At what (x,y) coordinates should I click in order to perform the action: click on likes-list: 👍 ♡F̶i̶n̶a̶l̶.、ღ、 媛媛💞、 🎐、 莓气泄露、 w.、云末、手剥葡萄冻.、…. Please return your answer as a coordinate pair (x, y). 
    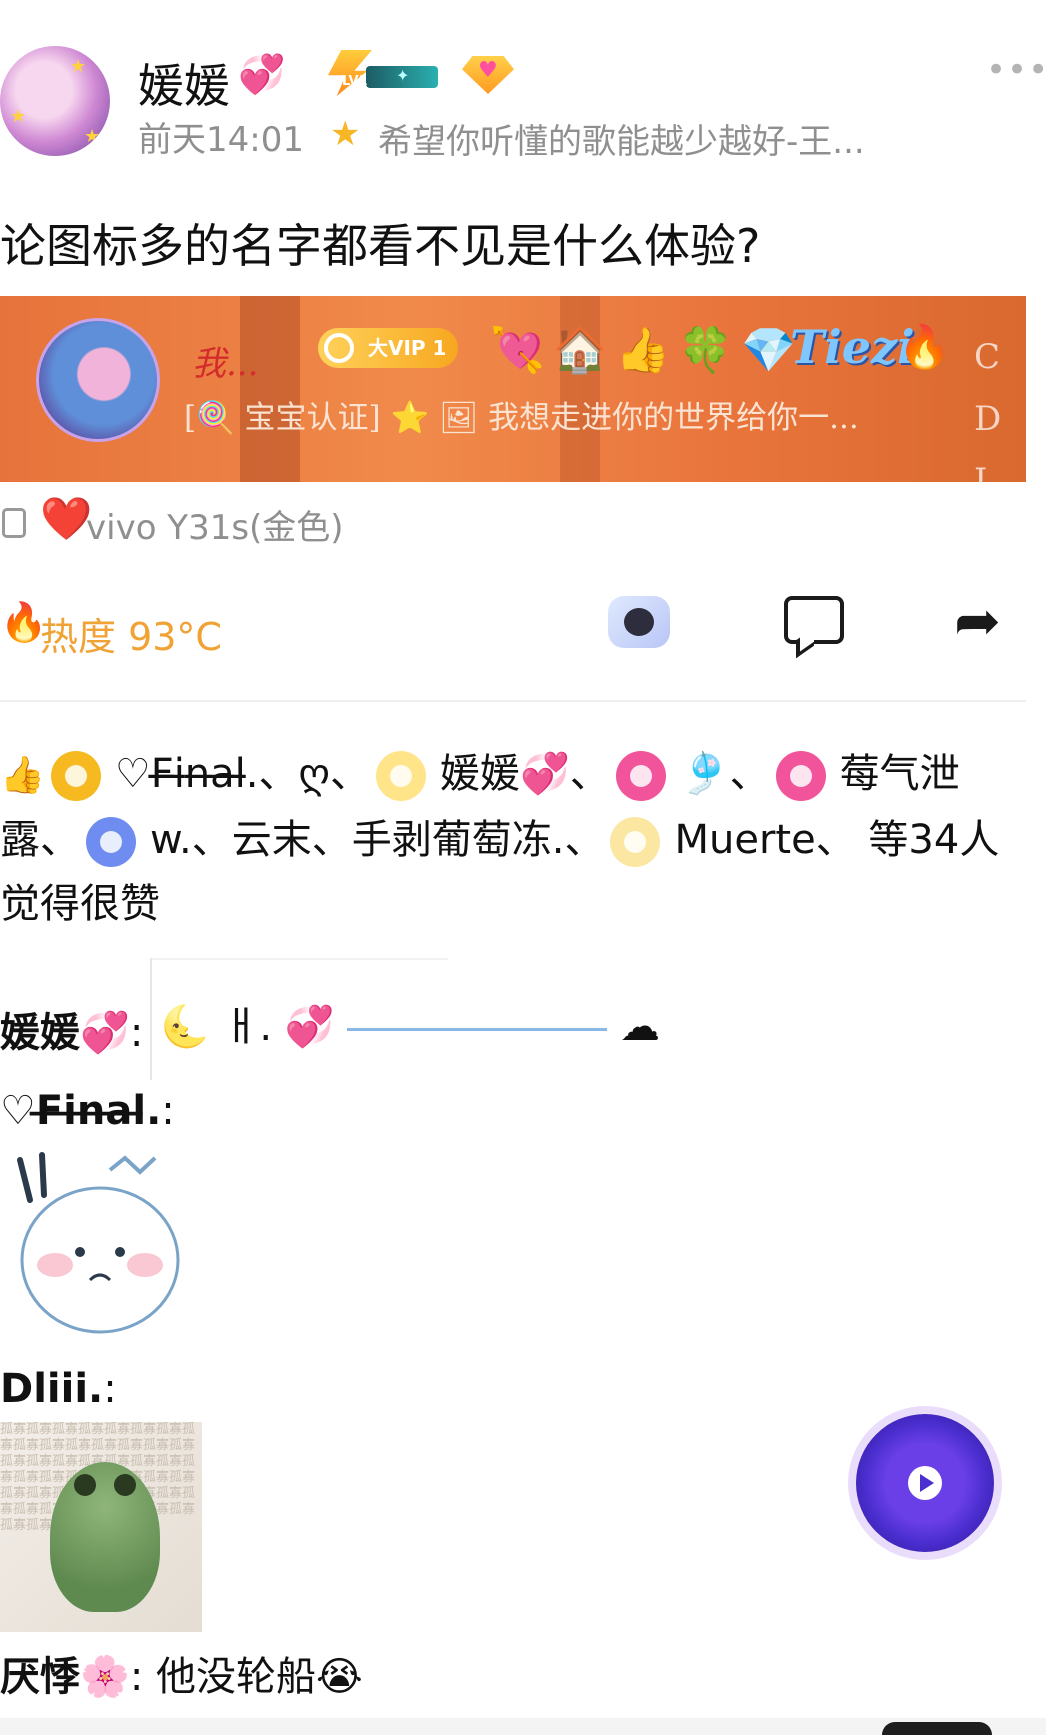
    Looking at the image, I should click on (500, 839).